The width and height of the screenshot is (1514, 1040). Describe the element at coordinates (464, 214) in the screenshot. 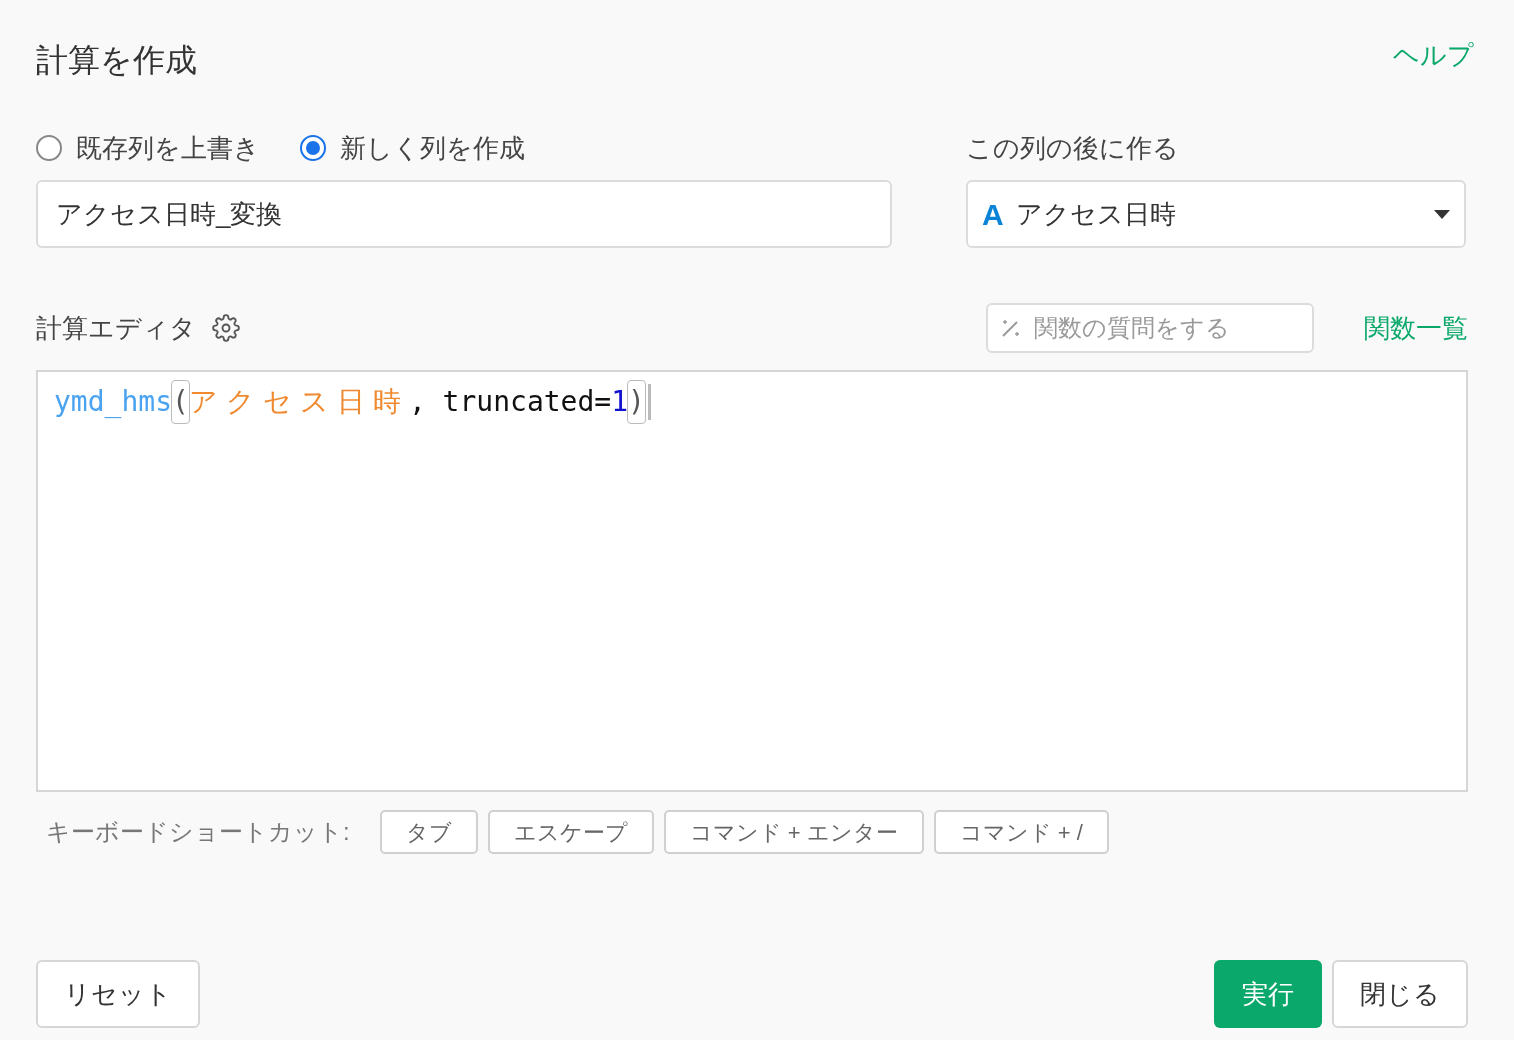

I see `column-name-field: アクセス日時_変換` at that location.